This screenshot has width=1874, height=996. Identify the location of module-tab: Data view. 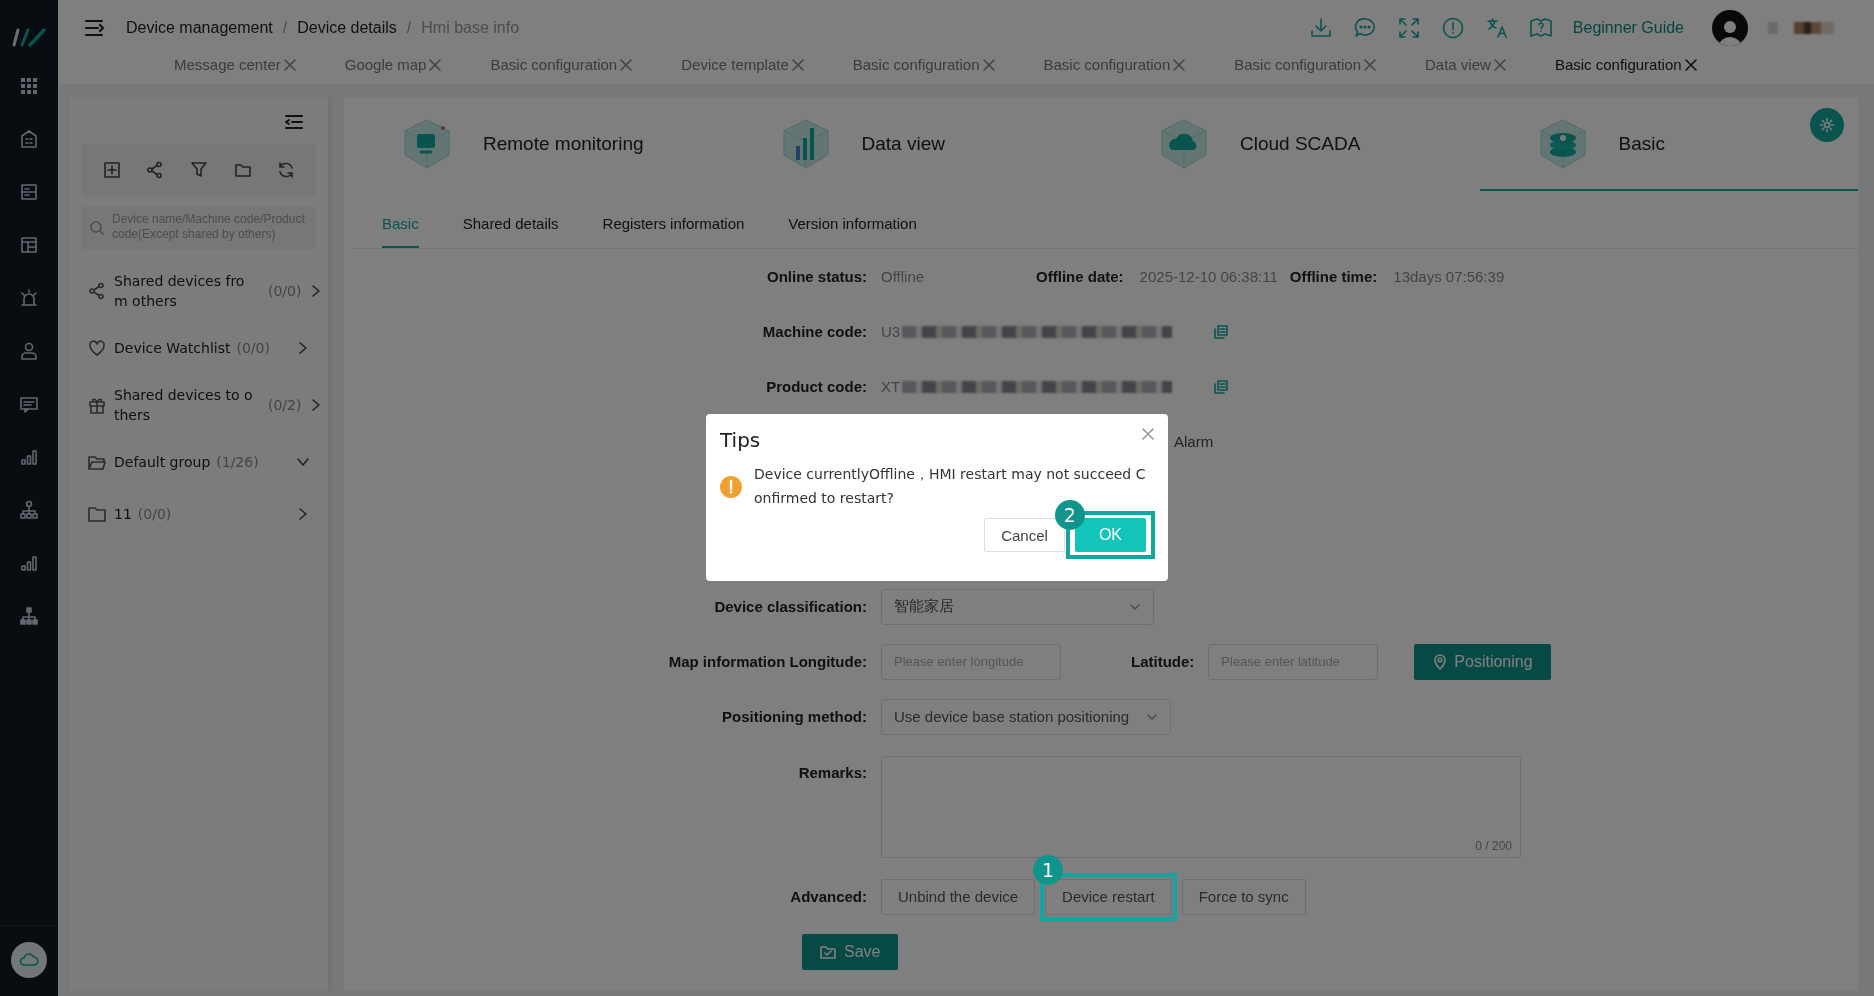
(911, 144).